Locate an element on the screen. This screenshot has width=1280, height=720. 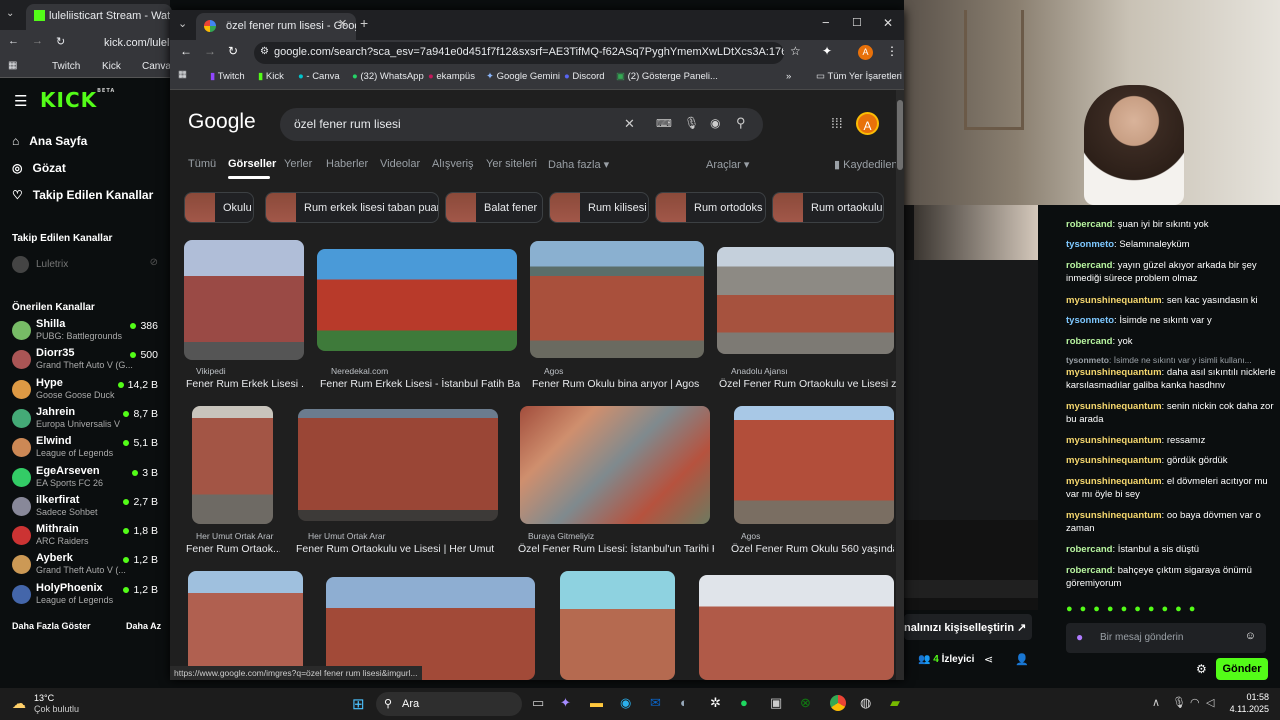
recommended-channel: Elwind League of Legends 5,1 B is located at coordinates (87, 449).